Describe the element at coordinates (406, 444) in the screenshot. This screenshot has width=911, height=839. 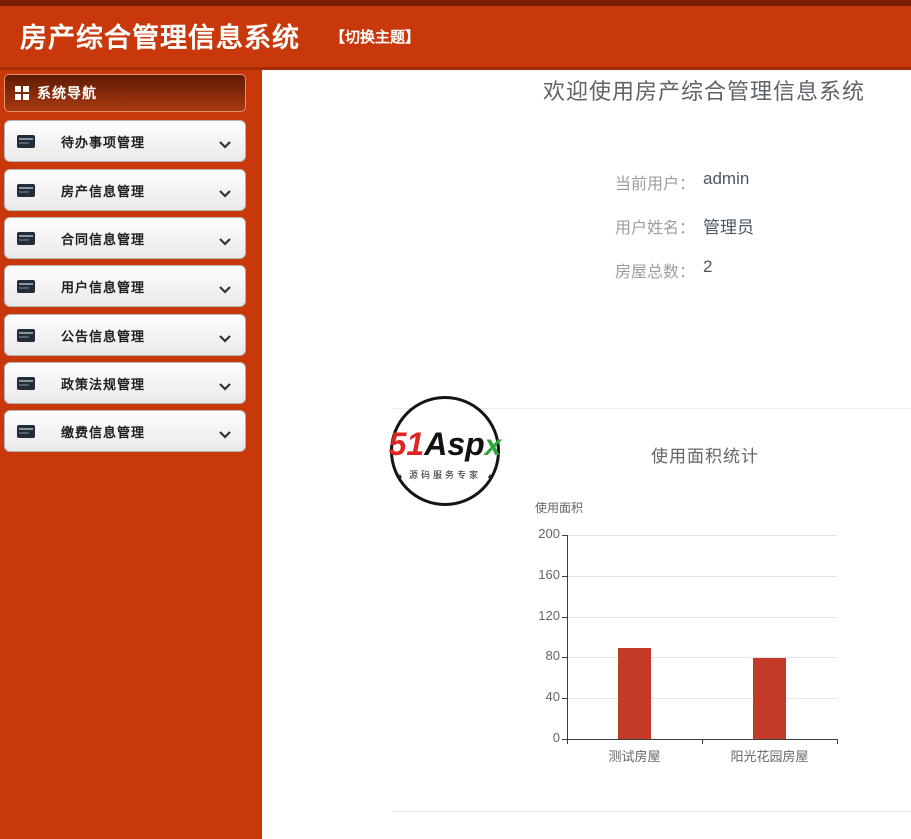
I see `watermark-51: 51` at that location.